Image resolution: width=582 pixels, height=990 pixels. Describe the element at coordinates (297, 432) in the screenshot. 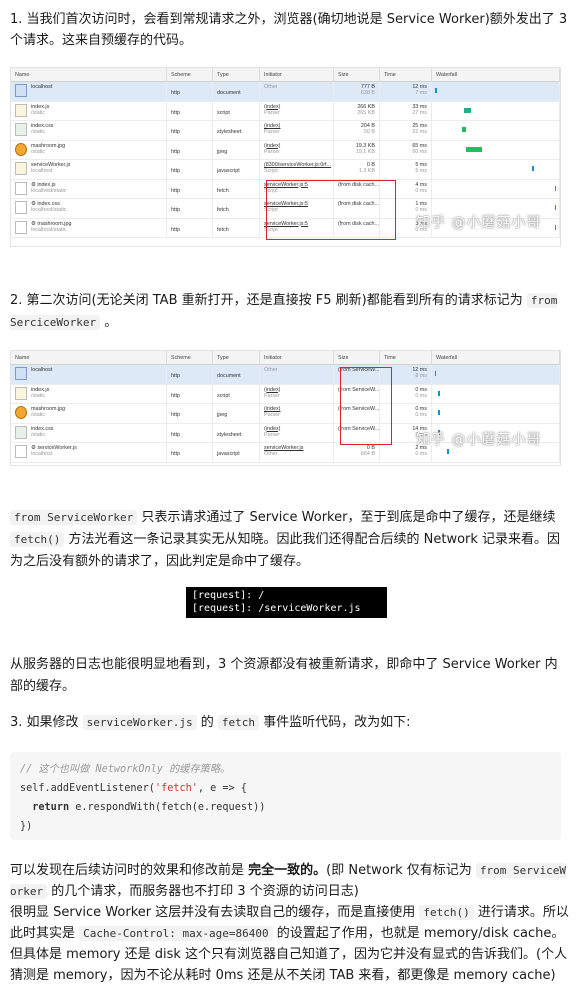

I see `initiator-cell: (index) Parser` at that location.